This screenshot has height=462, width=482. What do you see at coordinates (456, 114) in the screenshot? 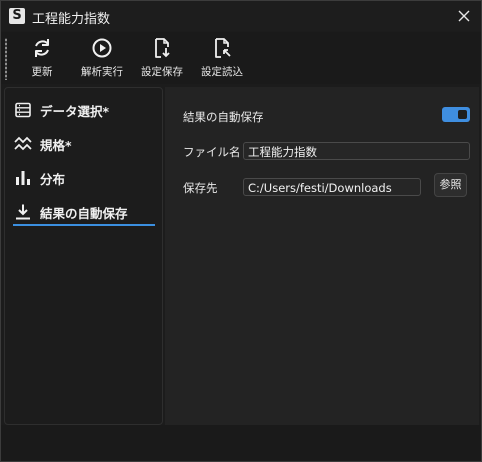
I see `autosave-toggle` at bounding box center [456, 114].